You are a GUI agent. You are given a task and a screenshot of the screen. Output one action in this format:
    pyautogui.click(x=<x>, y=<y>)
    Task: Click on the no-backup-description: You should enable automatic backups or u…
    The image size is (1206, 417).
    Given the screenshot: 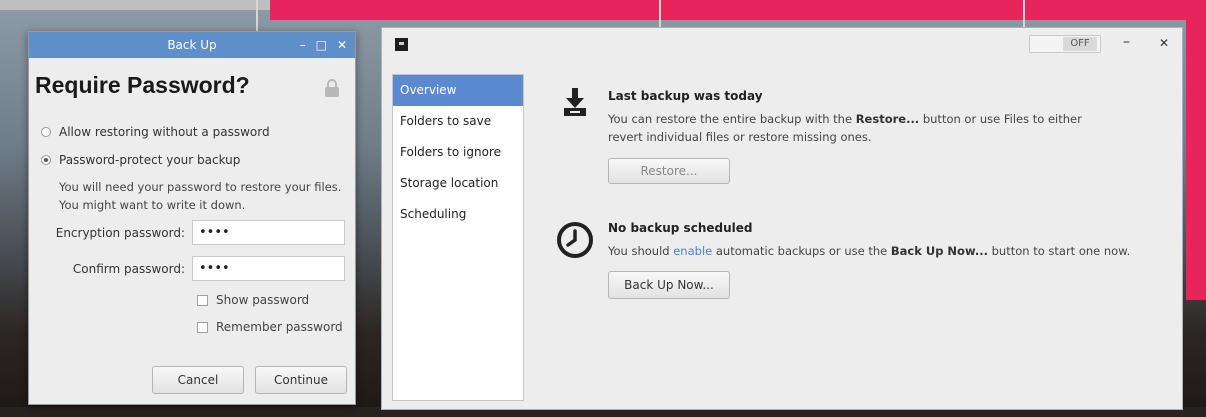 What is the action you would take?
    pyautogui.click(x=888, y=251)
    